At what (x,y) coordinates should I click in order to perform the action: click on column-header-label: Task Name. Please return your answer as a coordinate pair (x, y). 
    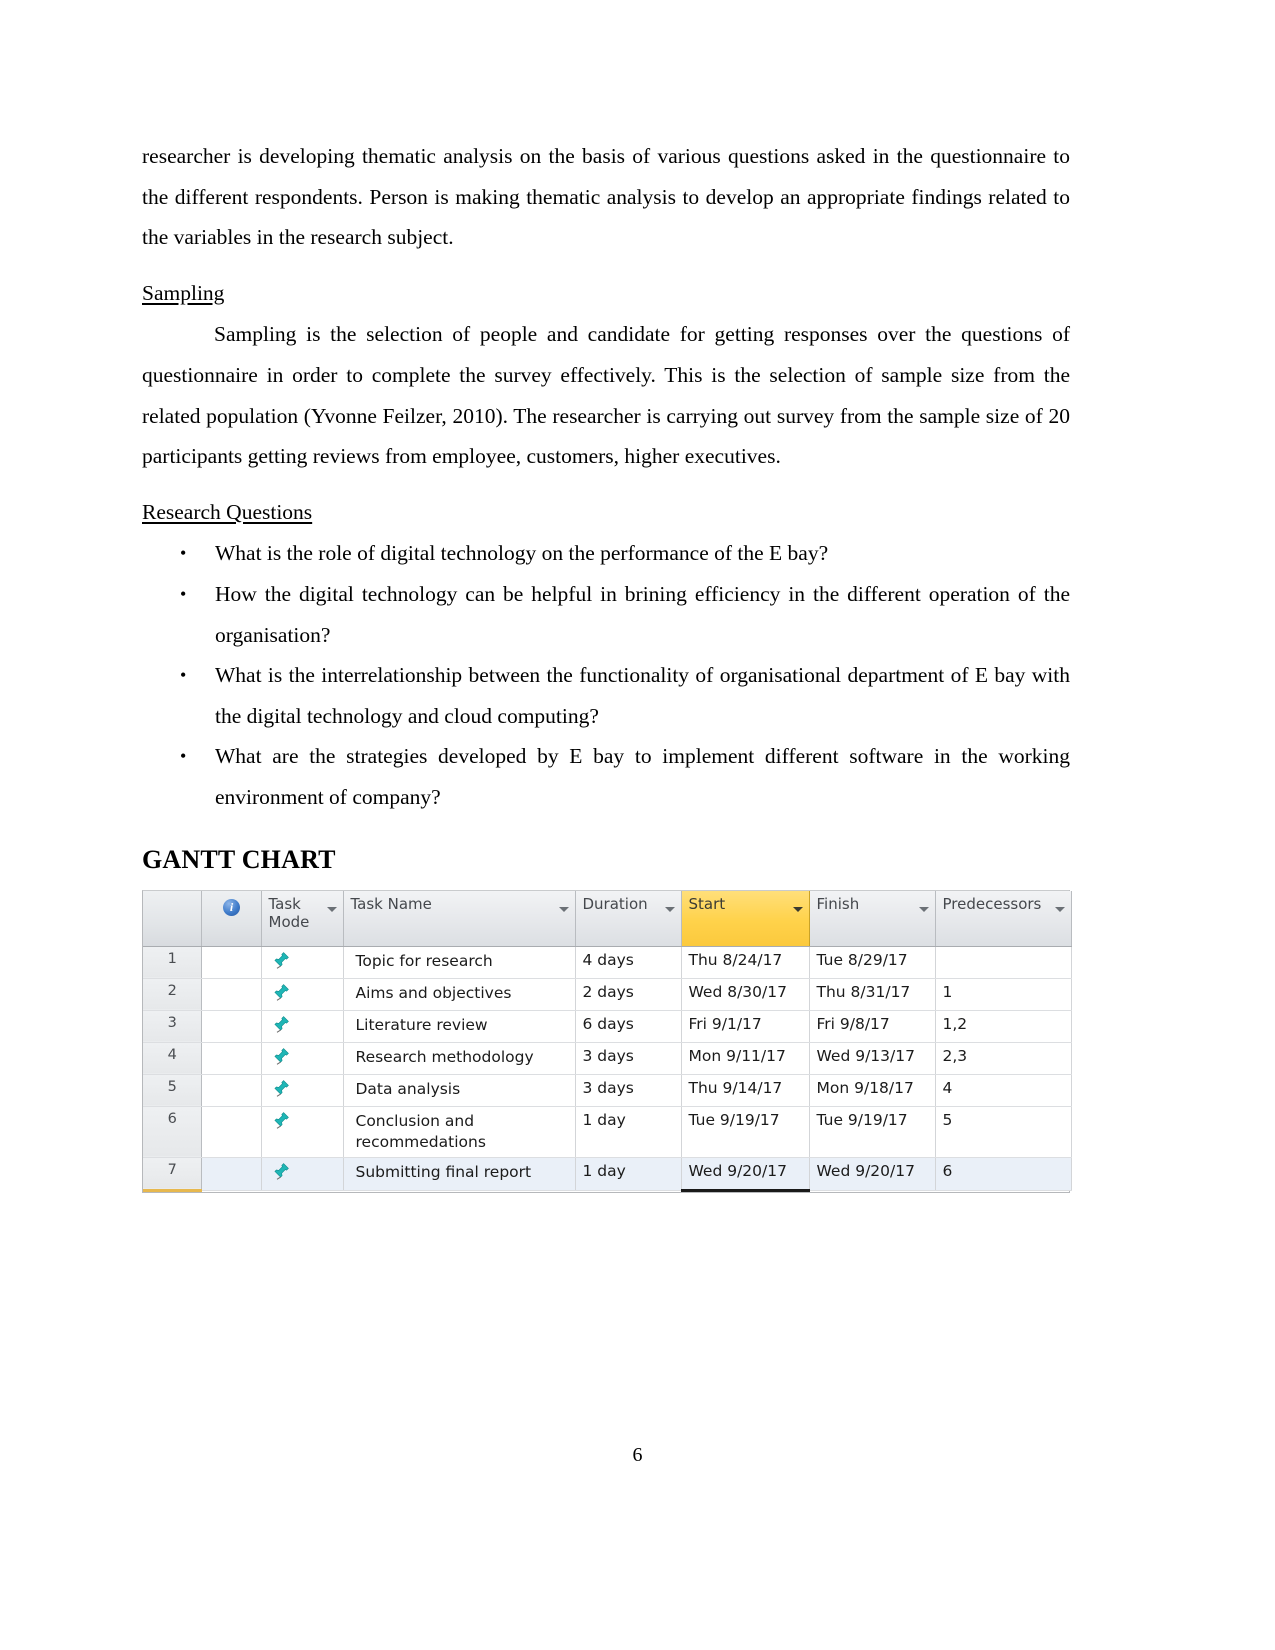
    Looking at the image, I should click on (391, 903).